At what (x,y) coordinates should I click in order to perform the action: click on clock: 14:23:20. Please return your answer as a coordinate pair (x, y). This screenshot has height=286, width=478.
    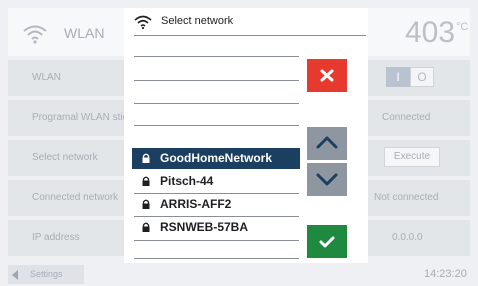
    Looking at the image, I should click on (445, 274).